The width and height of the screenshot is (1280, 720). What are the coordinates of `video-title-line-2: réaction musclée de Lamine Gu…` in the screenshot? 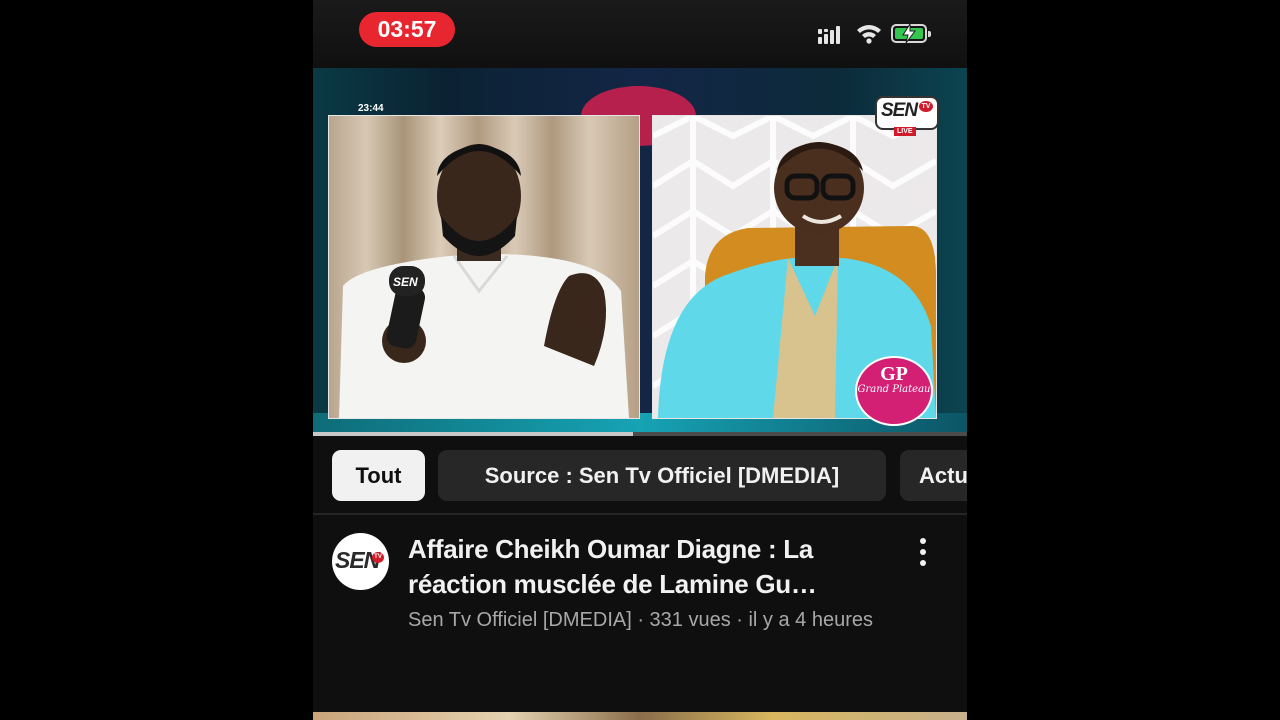 It's located at (612, 584).